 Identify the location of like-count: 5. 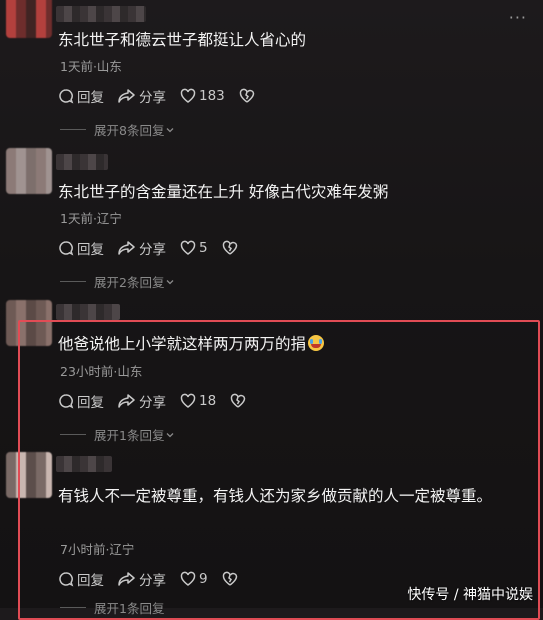
(203, 248).